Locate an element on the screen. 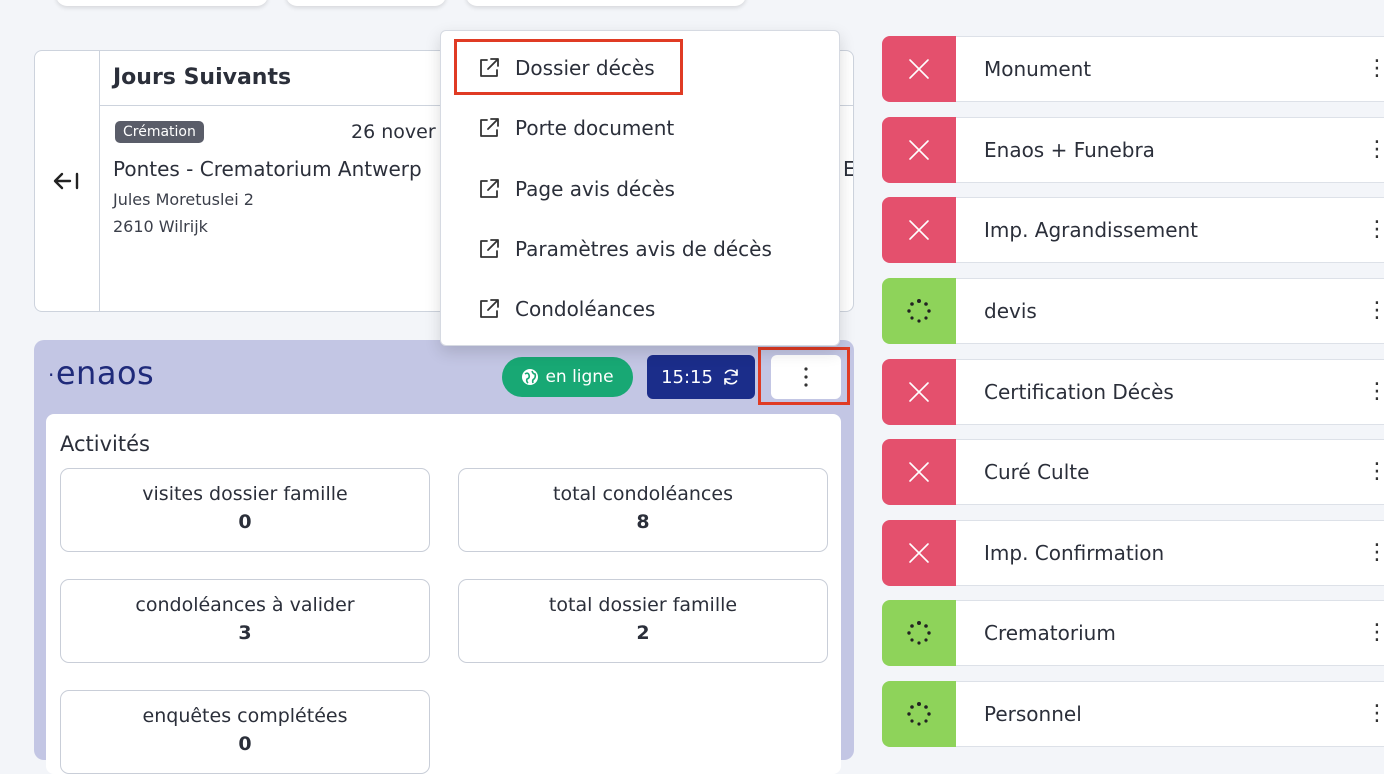 This screenshot has height=774, width=1384. arrow-left-bar-icon is located at coordinates (66, 181).